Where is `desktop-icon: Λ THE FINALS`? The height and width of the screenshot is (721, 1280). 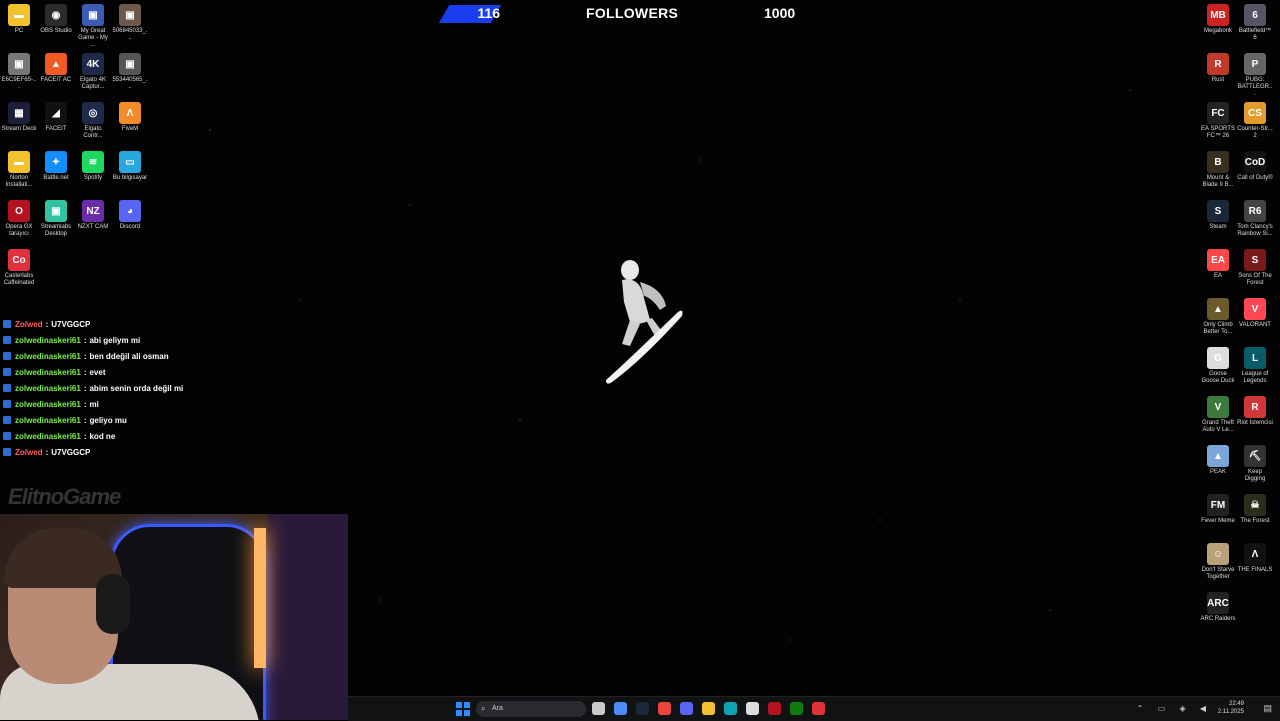
desktop-icon: Λ THE FINALS is located at coordinates (1255, 558).